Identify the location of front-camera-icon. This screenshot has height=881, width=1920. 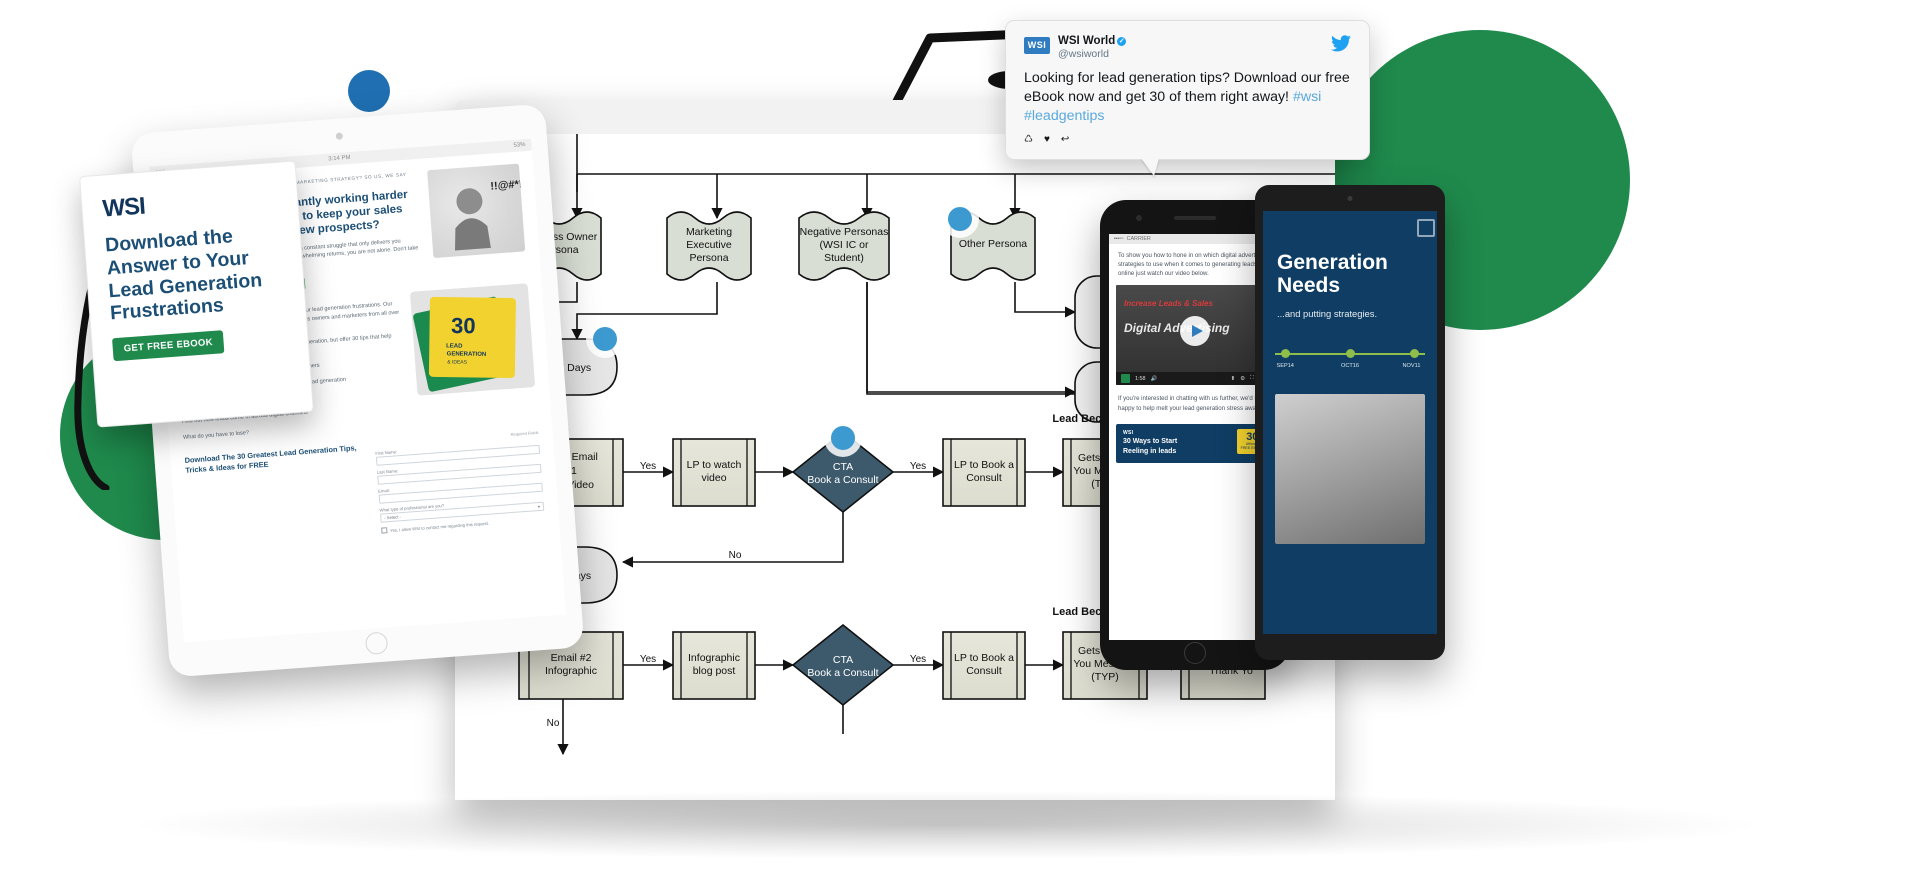
(1139, 218).